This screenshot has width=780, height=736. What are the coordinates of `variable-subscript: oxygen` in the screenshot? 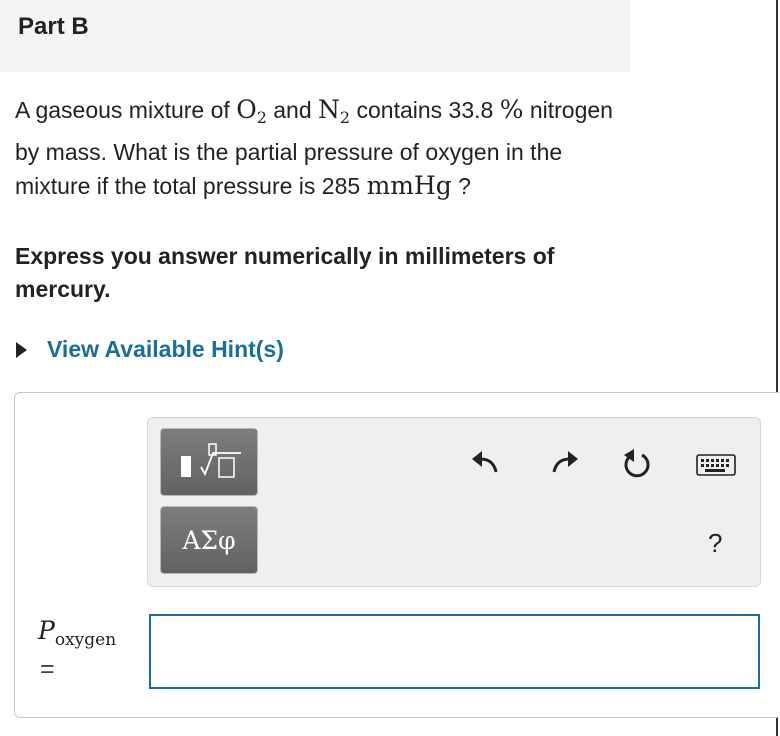 It's located at (85, 640).